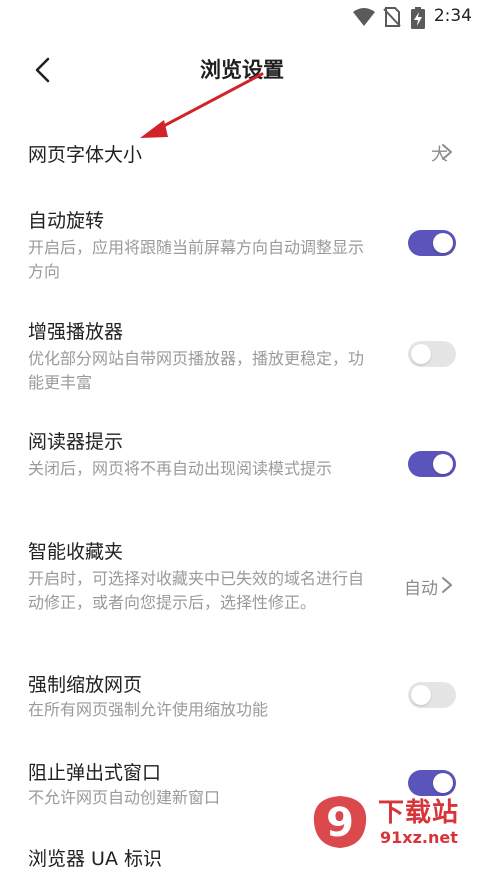 This screenshot has width=484, height=874. I want to click on watermark-logo-icon: 9, so click(340, 822).